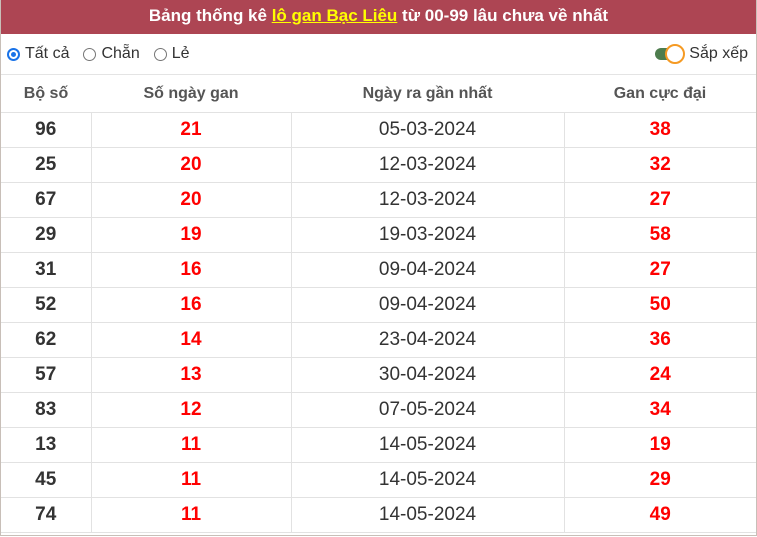  I want to click on table-row: 83 12 07-05-2024 34, so click(378, 410).